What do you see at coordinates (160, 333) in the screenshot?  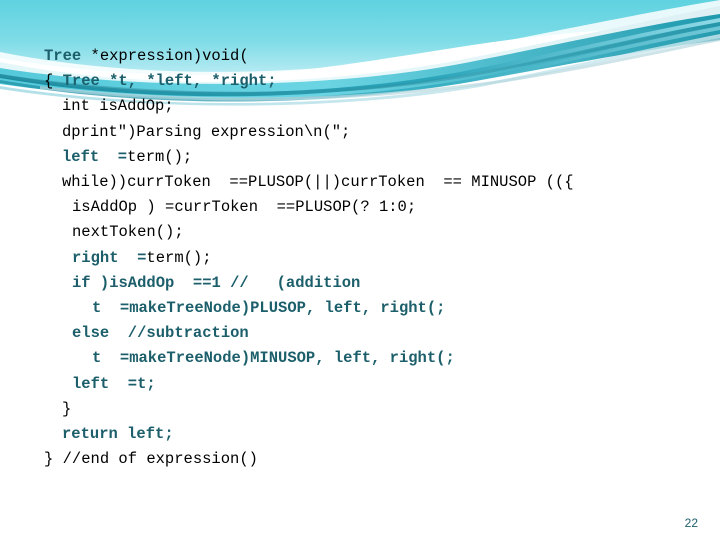 I see `code-segment: else //subtraction` at bounding box center [160, 333].